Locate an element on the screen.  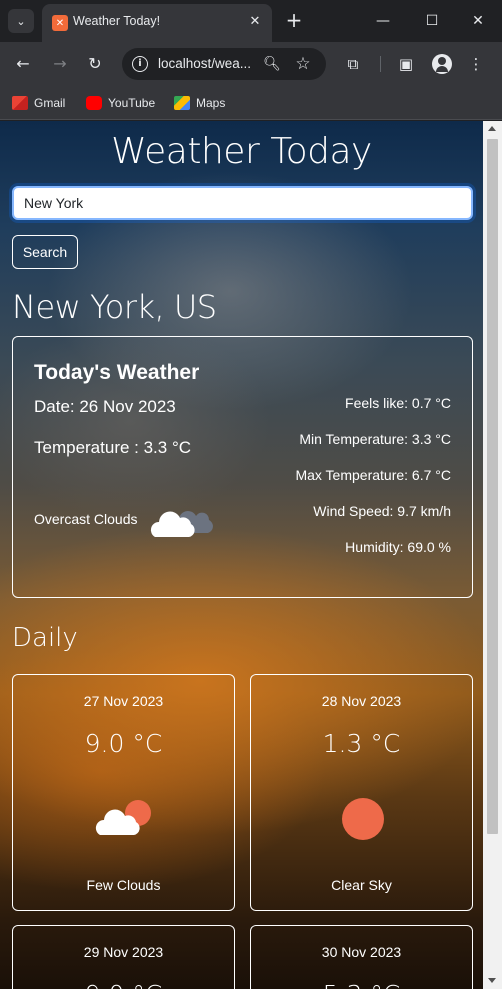
page-scrollbar is located at coordinates (492, 555).